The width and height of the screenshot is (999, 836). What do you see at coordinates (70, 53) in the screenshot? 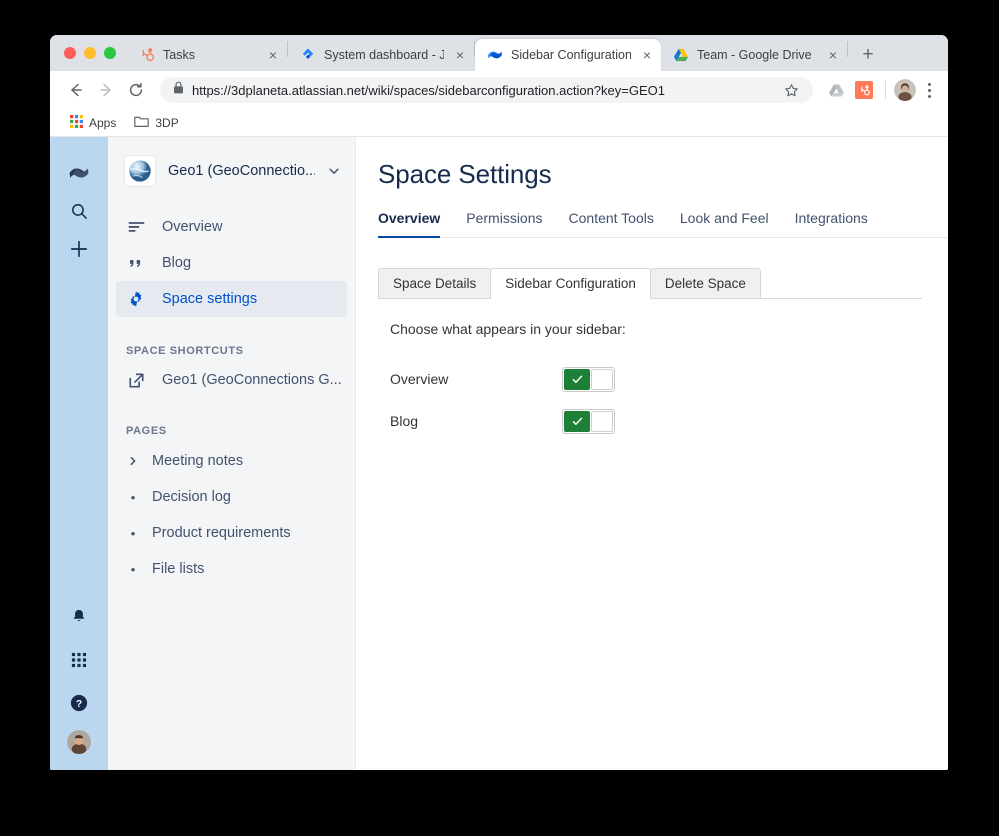
I see `close-window-button` at bounding box center [70, 53].